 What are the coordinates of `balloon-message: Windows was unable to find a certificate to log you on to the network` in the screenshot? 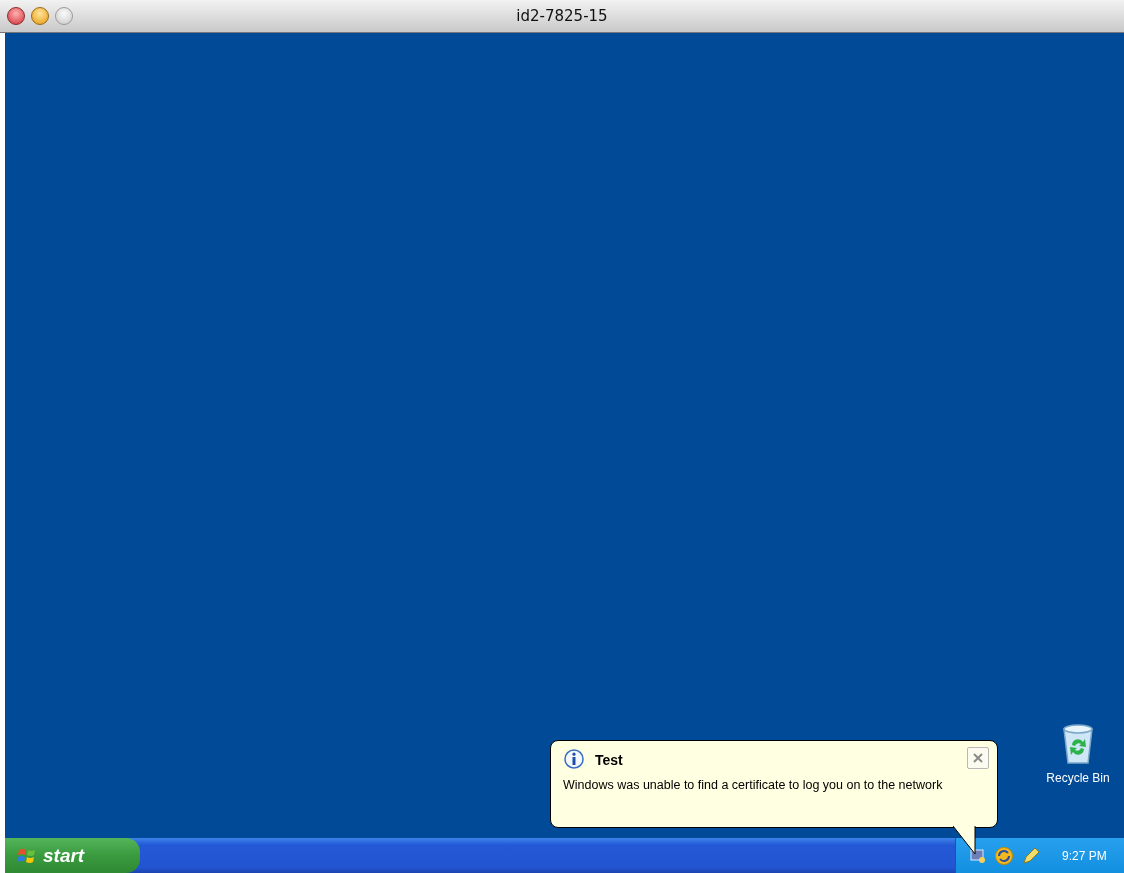 It's located at (753, 785).